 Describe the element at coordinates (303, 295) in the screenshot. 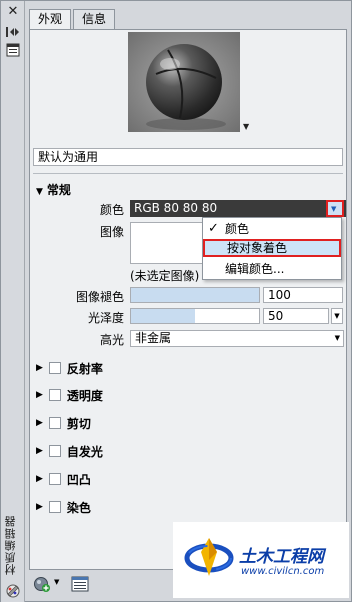

I see `image-fade-value: 100` at that location.